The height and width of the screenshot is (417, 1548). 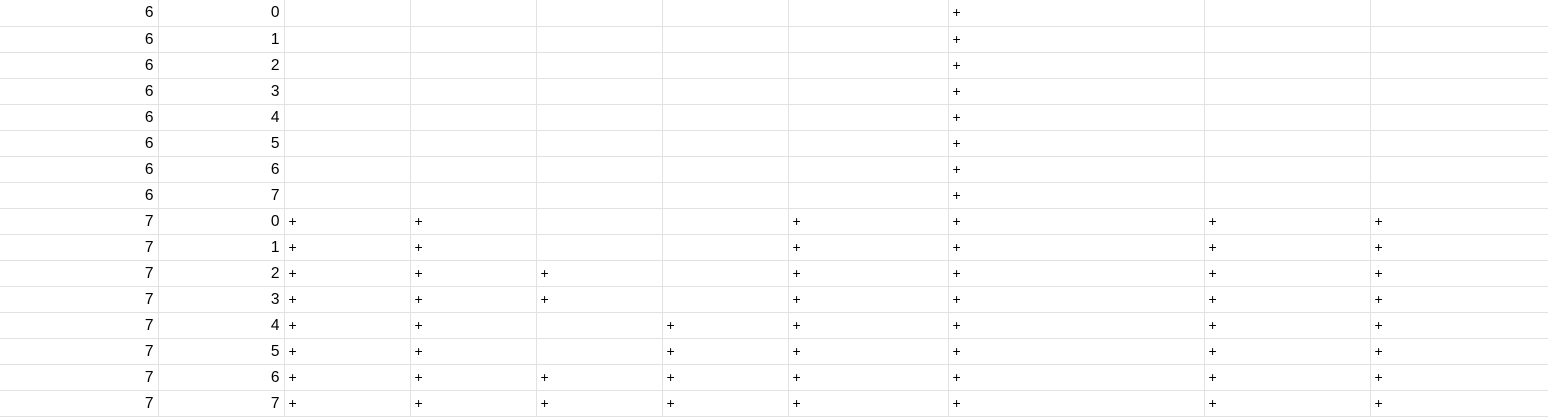 I want to click on cell-index: 3, so click(x=221, y=91).